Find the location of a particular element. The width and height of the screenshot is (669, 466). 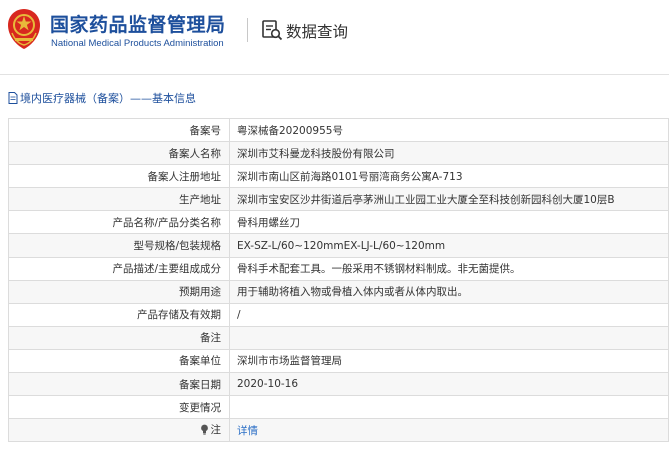

national-emblem-icon is located at coordinates (24, 29).